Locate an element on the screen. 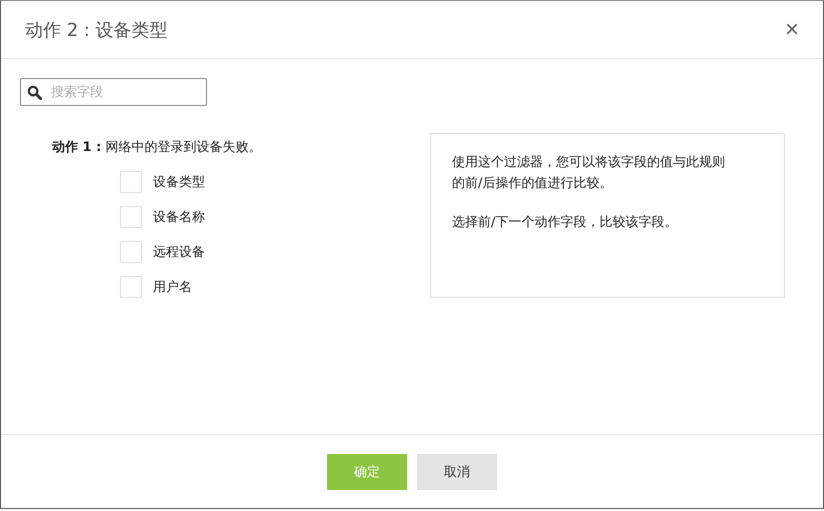  dialog-title: 动作 2 : 设备类型 is located at coordinates (96, 30).